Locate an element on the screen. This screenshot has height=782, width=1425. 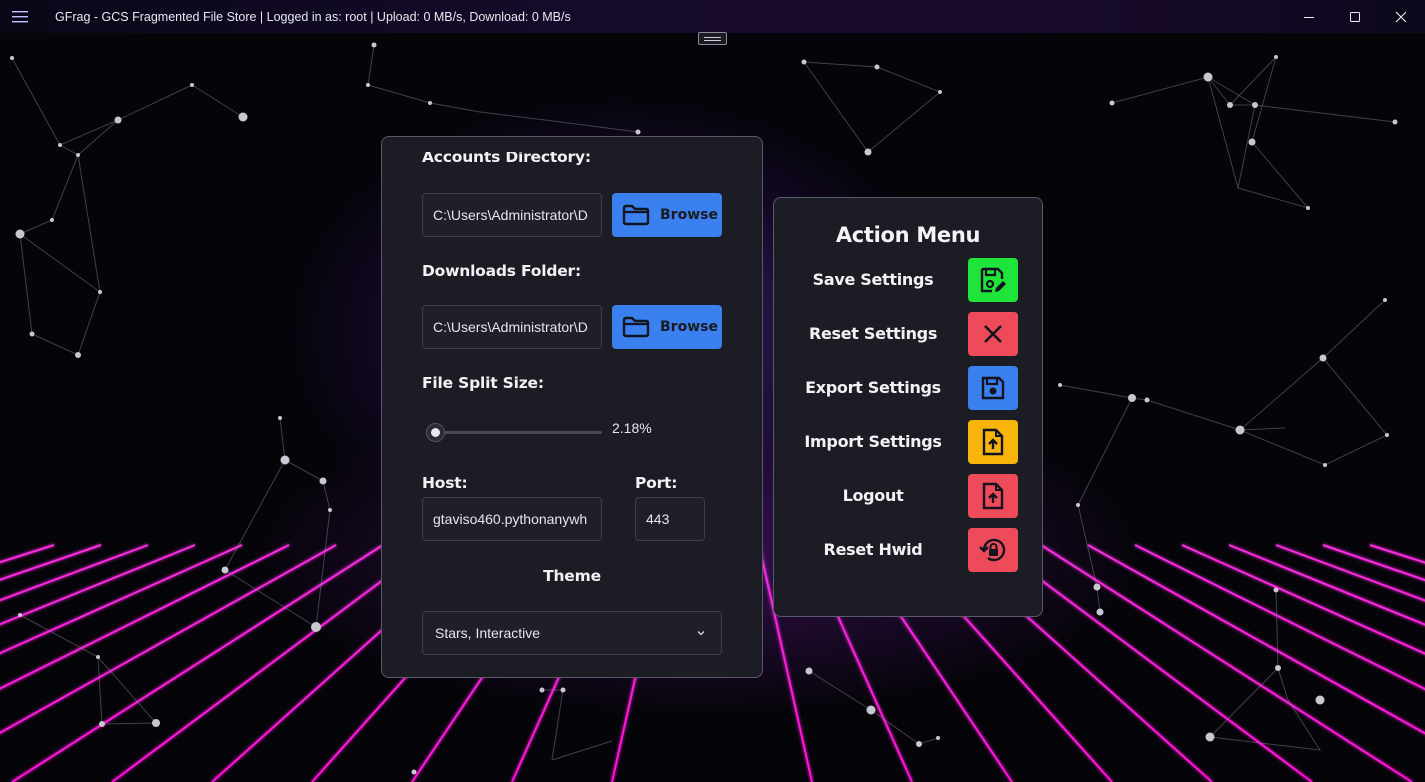
accounts-browse-button: Browse is located at coordinates (667, 215).